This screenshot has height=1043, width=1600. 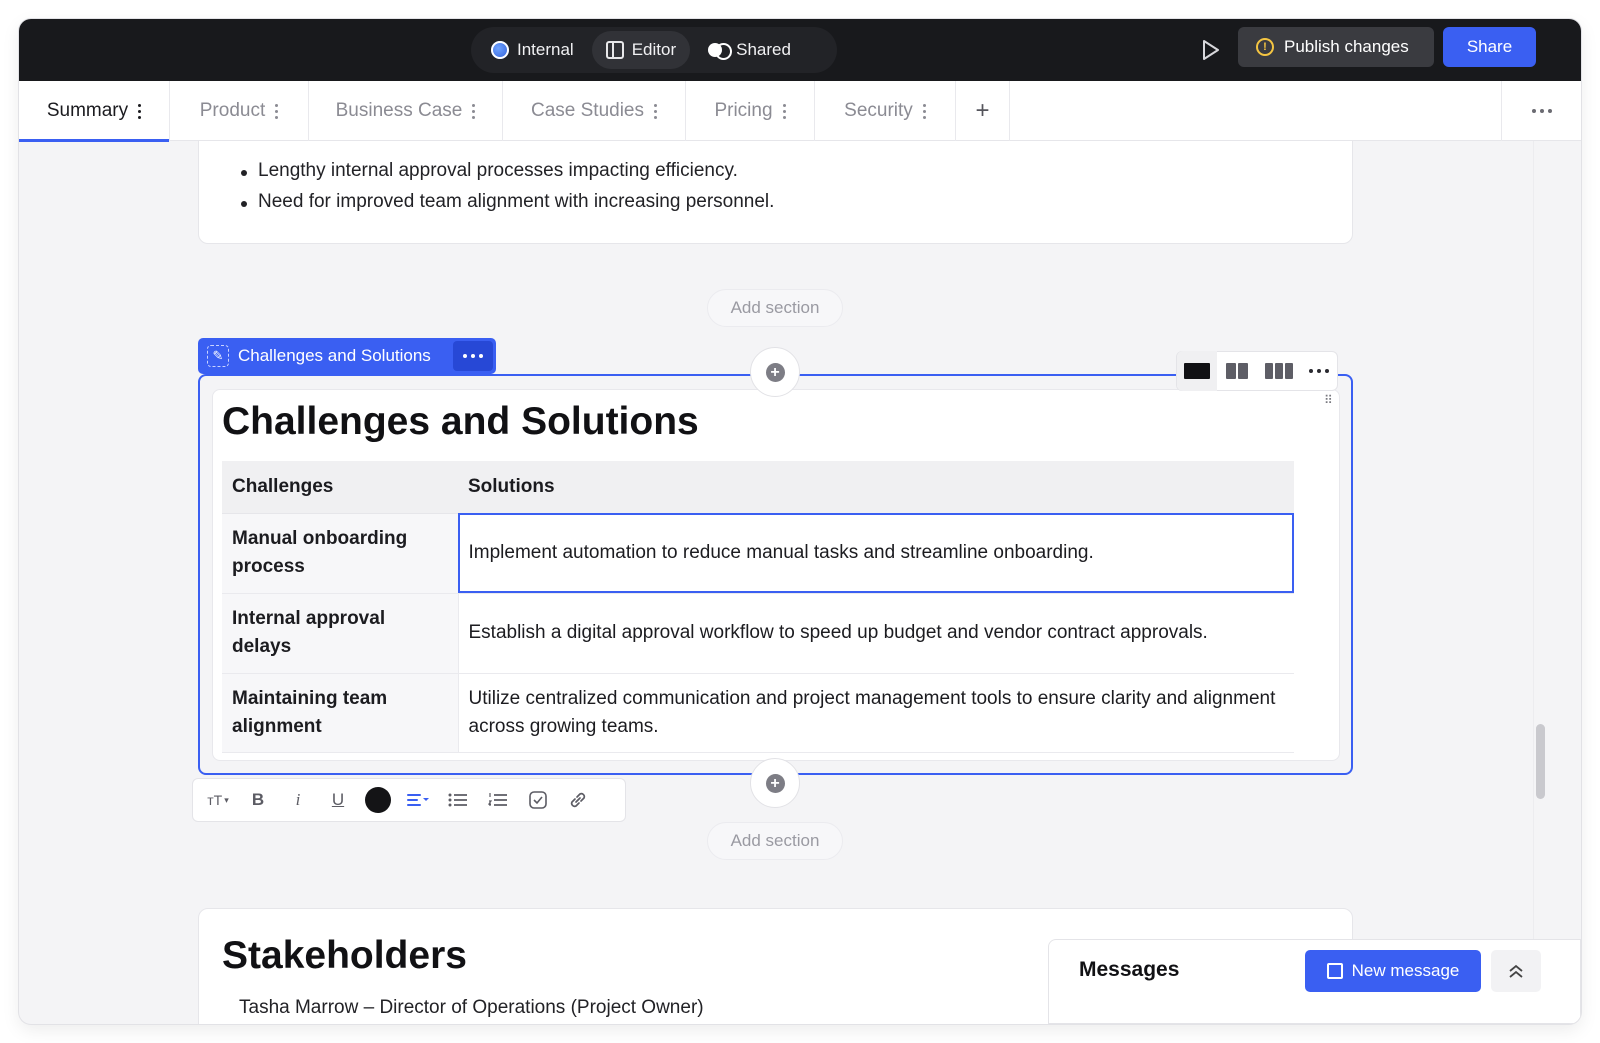 I want to click on new-message-label: New message, so click(x=1405, y=970).